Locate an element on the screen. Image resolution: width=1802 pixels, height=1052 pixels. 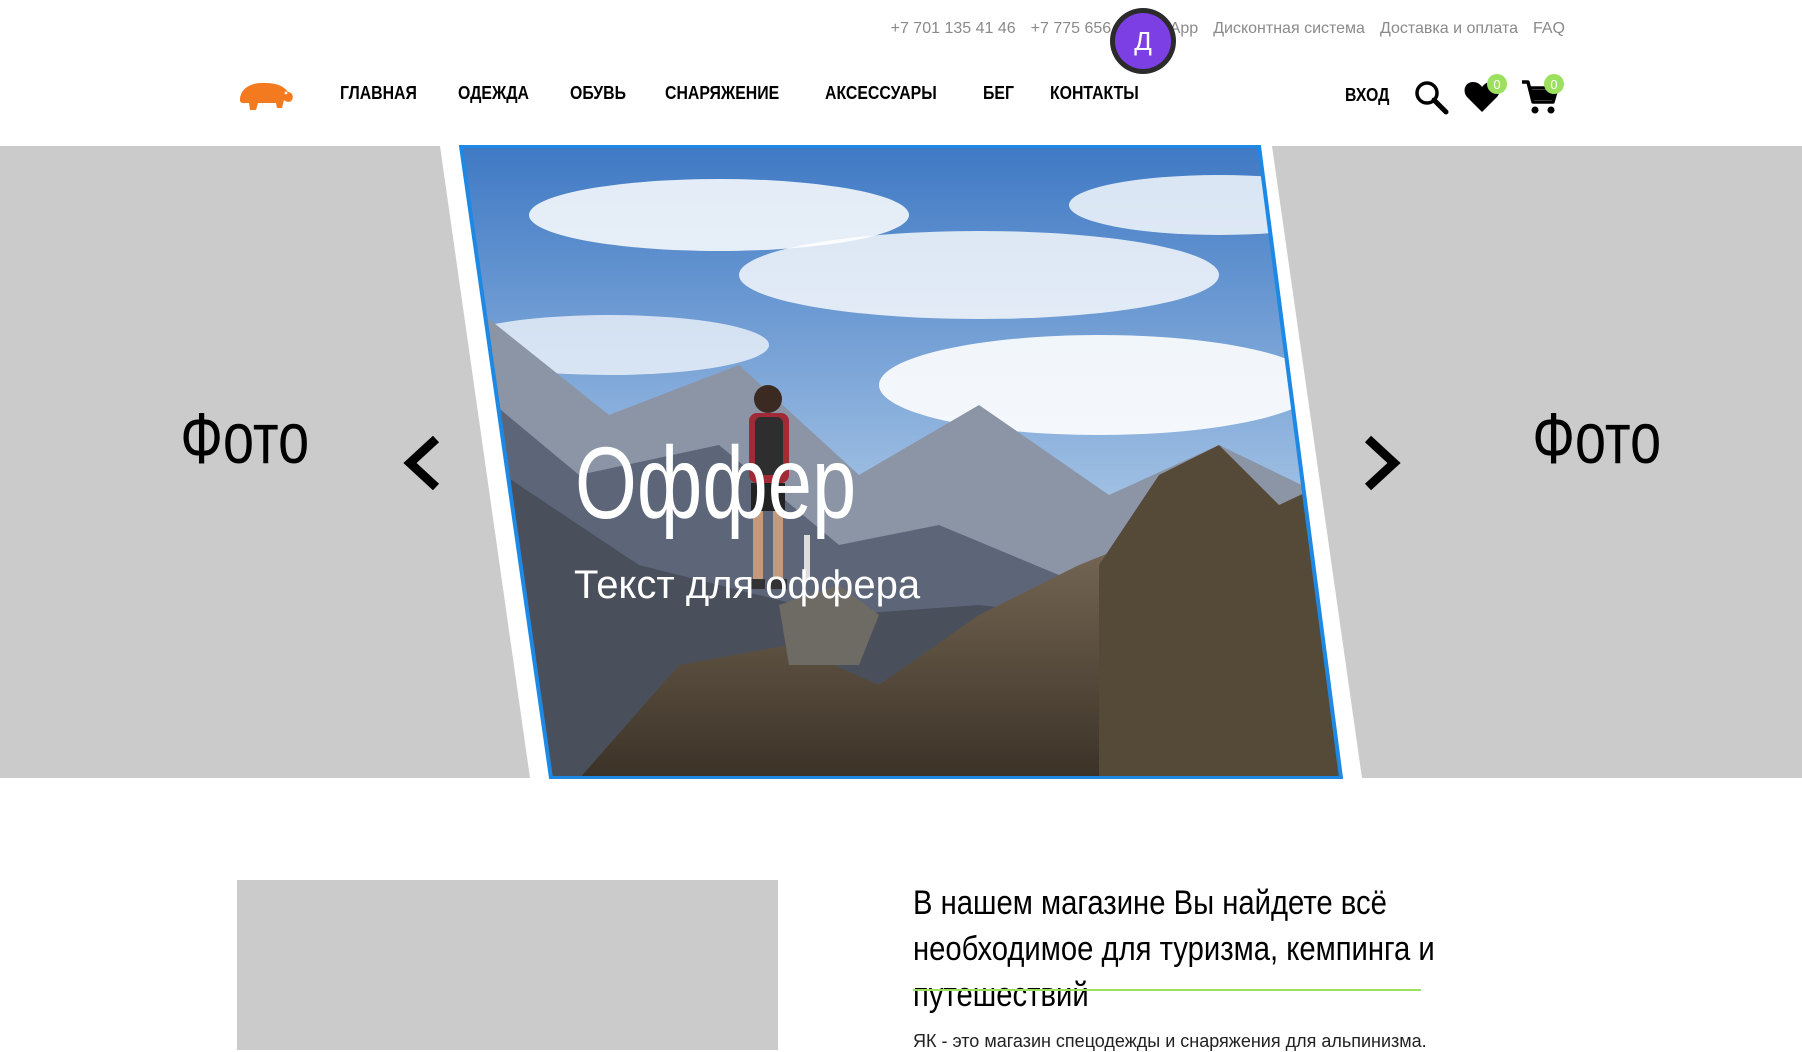
search-icon is located at coordinates (1431, 97).